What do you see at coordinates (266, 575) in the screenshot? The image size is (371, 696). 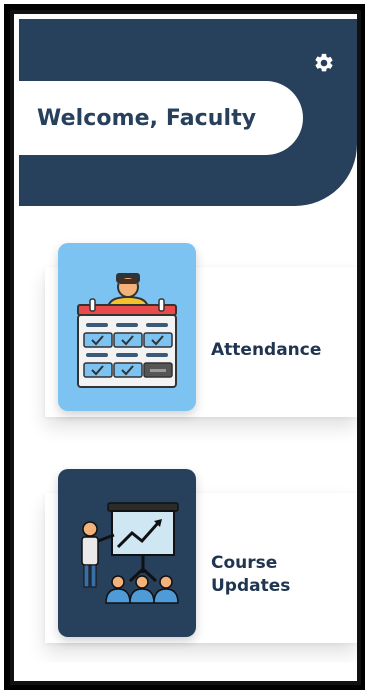 I see `course-updates-label: Course Updates` at bounding box center [266, 575].